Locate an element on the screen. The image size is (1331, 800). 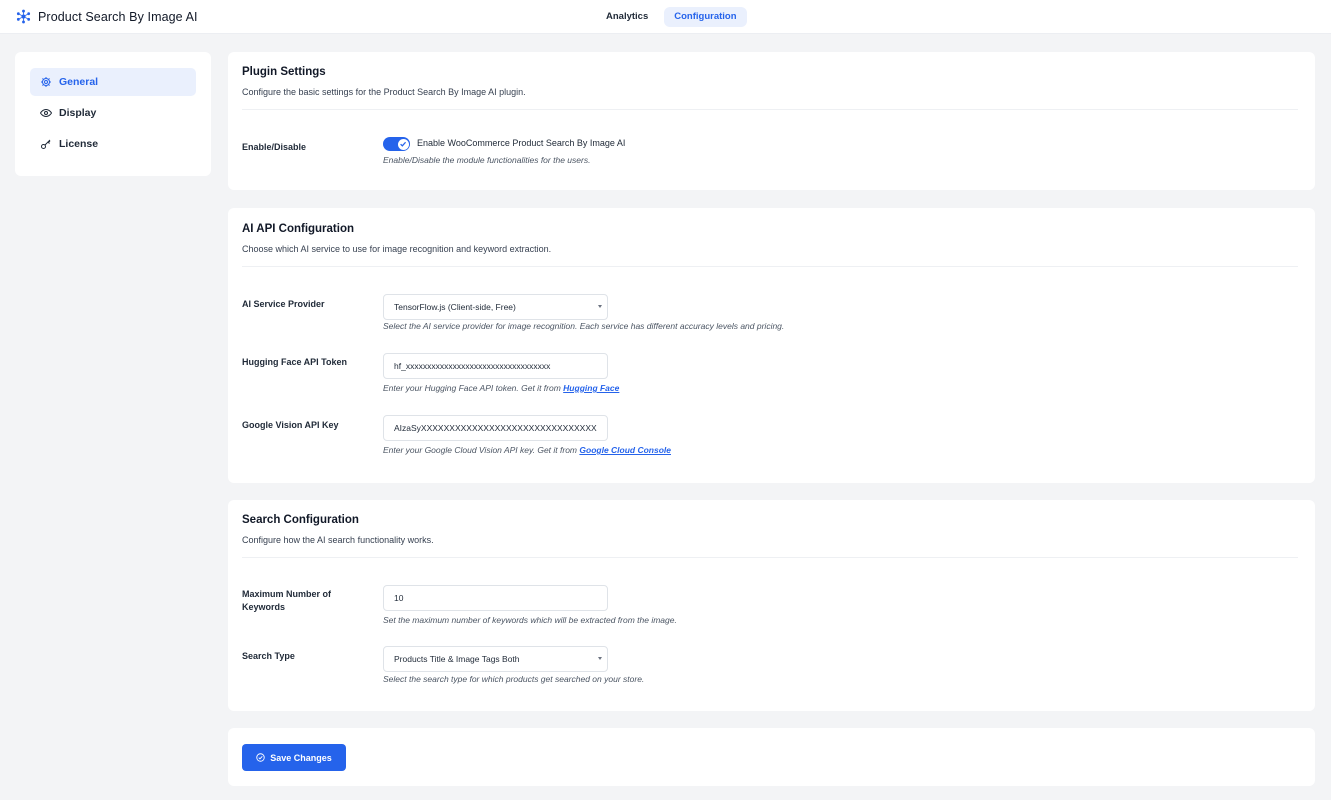
search-type-label: Search Type is located at coordinates (268, 656).